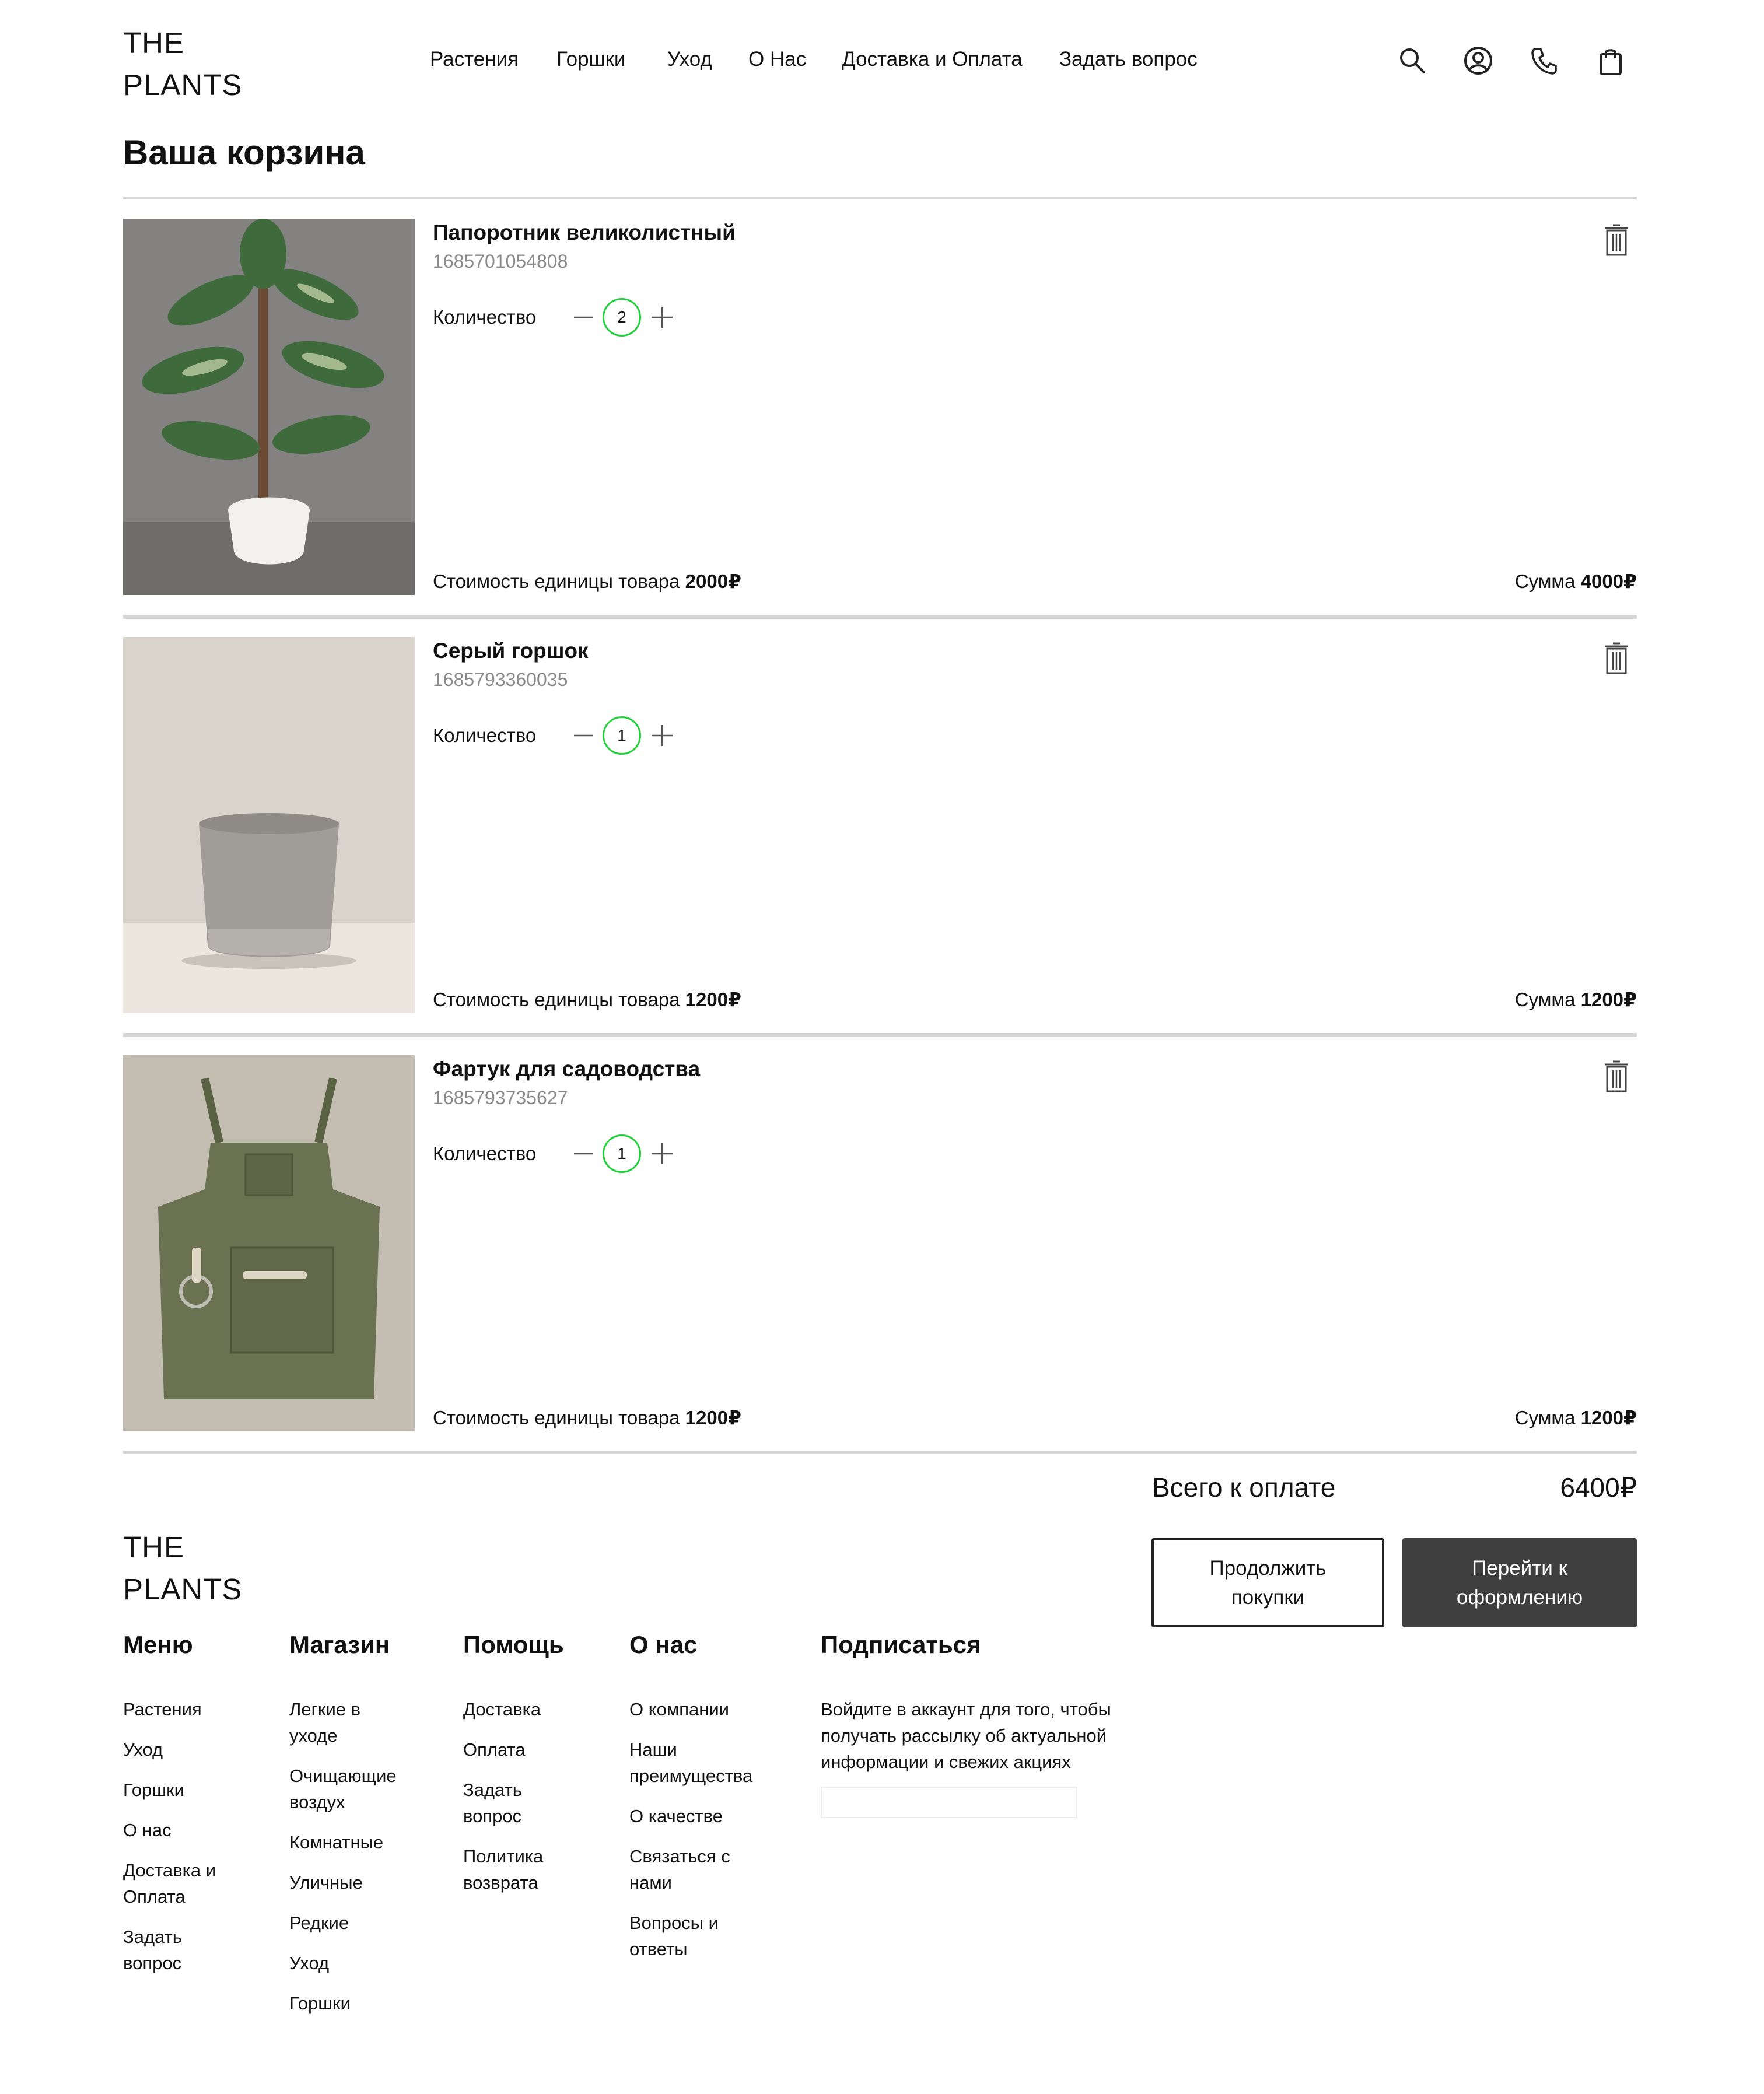 The height and width of the screenshot is (2094, 1764). What do you see at coordinates (153, 42) in the screenshot?
I see `logo-line-1: THE` at bounding box center [153, 42].